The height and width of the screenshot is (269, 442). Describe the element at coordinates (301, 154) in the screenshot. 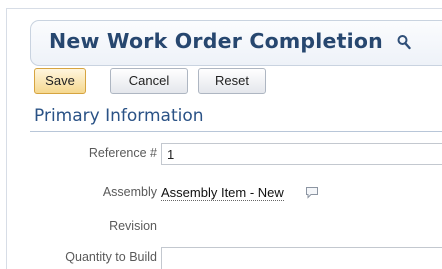

I see `reference-field: 1` at that location.